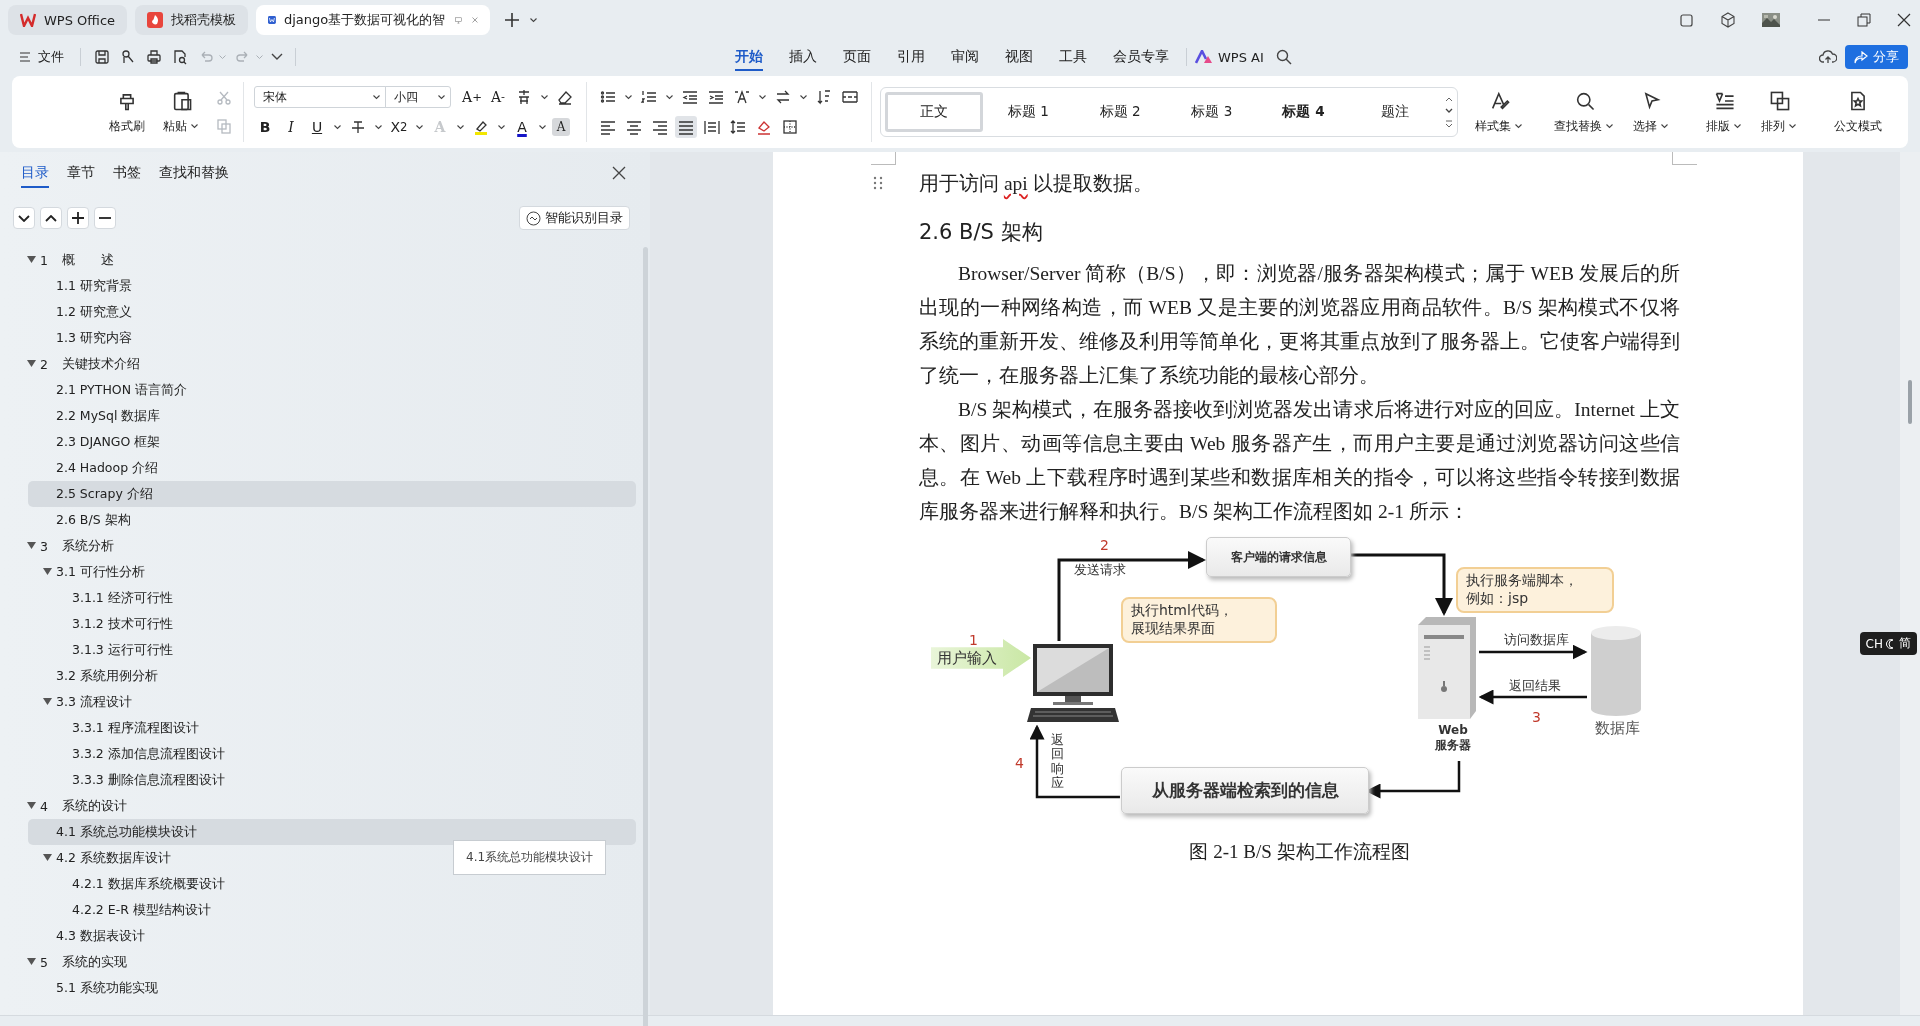 Image resolution: width=1920 pixels, height=1026 pixels. What do you see at coordinates (1120, 112) in the screenshot?
I see `style-option: 标题 2` at bounding box center [1120, 112].